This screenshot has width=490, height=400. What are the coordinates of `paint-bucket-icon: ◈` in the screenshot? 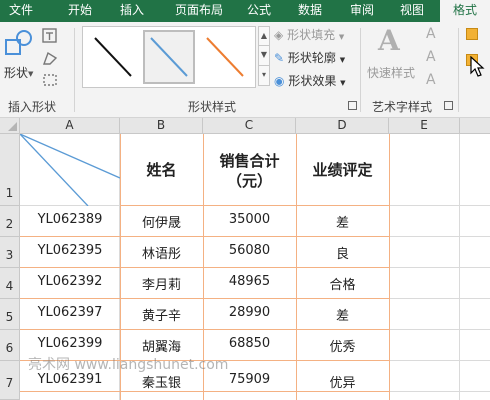 It's located at (279, 35).